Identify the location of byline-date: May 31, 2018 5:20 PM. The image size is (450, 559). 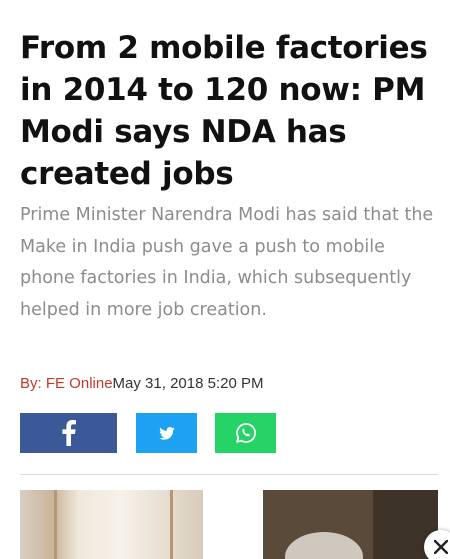
(188, 383).